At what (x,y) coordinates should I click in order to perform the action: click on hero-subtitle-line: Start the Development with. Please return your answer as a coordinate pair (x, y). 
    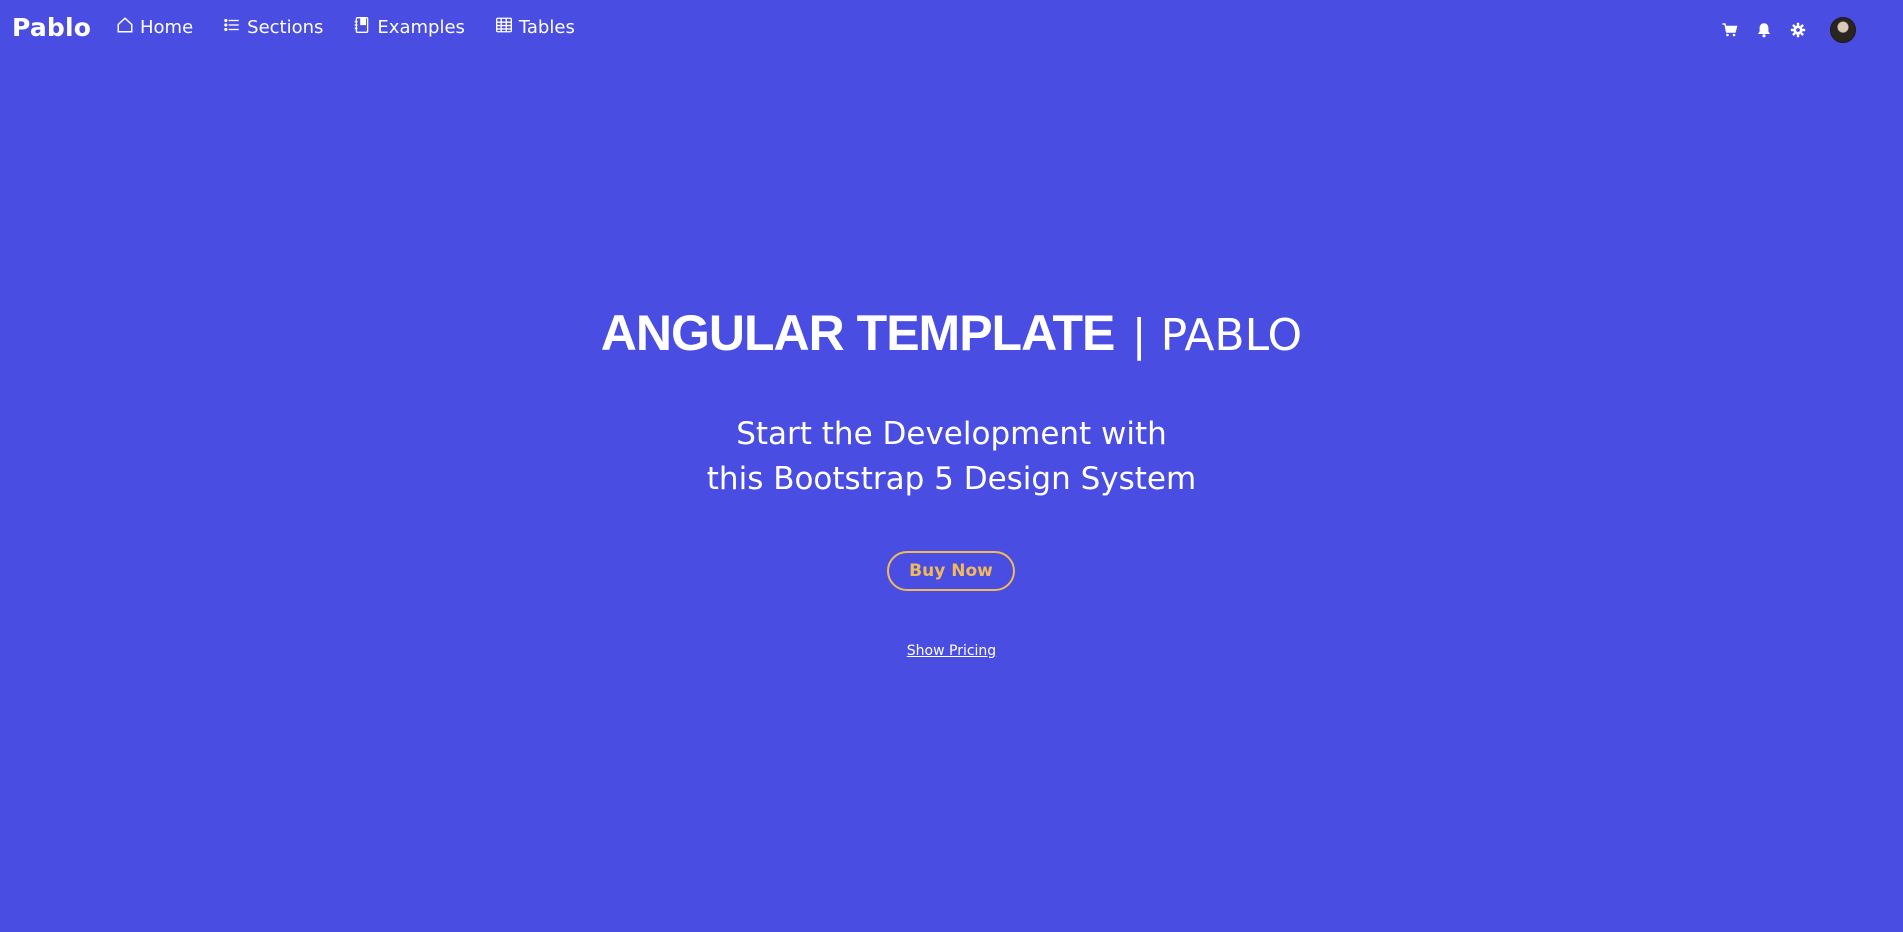
    Looking at the image, I should click on (951, 434).